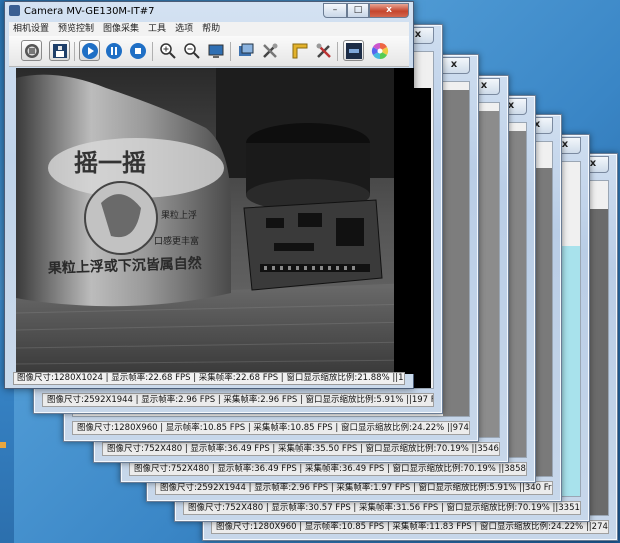  I want to click on menu-camera-settings: 相机设置, so click(31, 29).